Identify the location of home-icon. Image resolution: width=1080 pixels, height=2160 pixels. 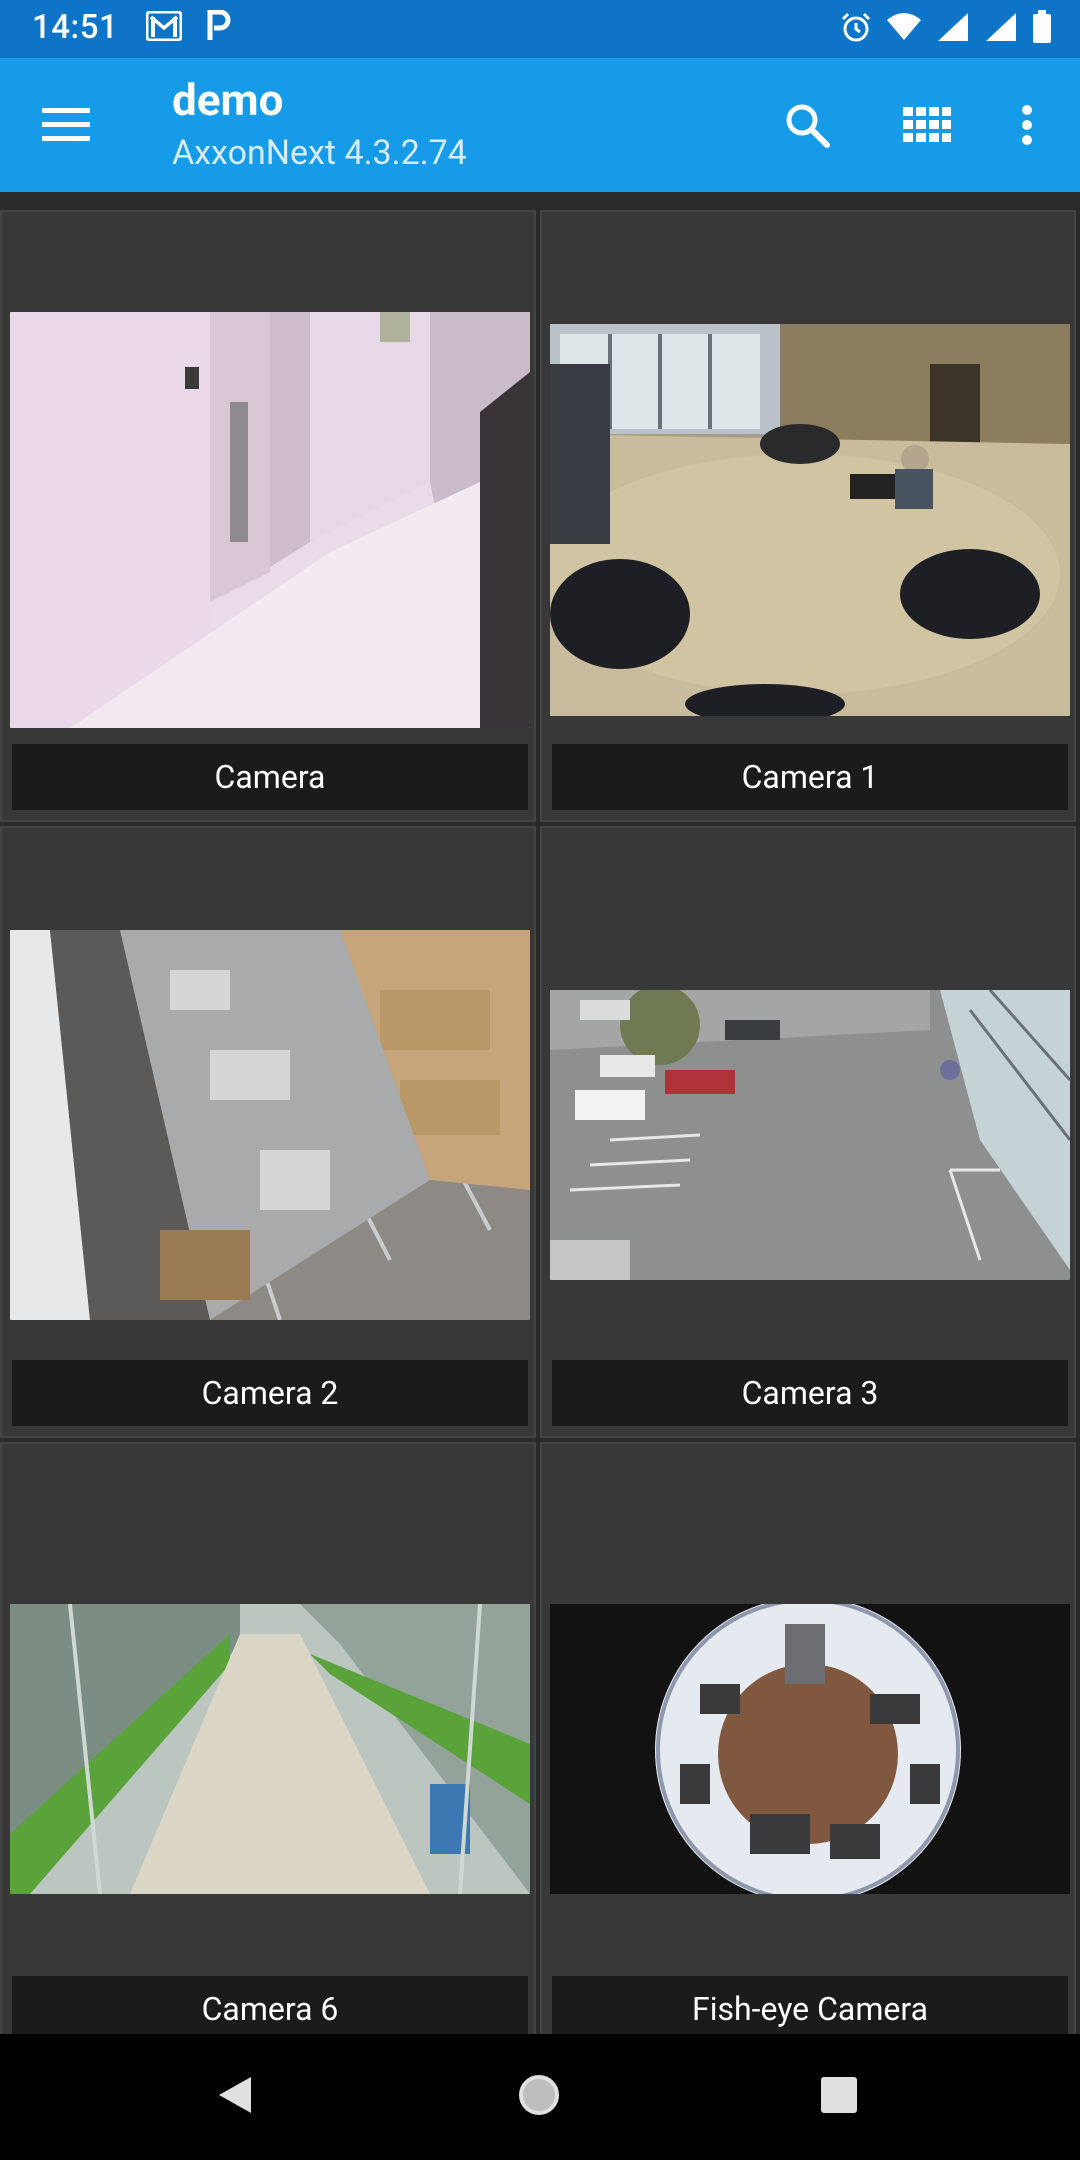
(539, 2097).